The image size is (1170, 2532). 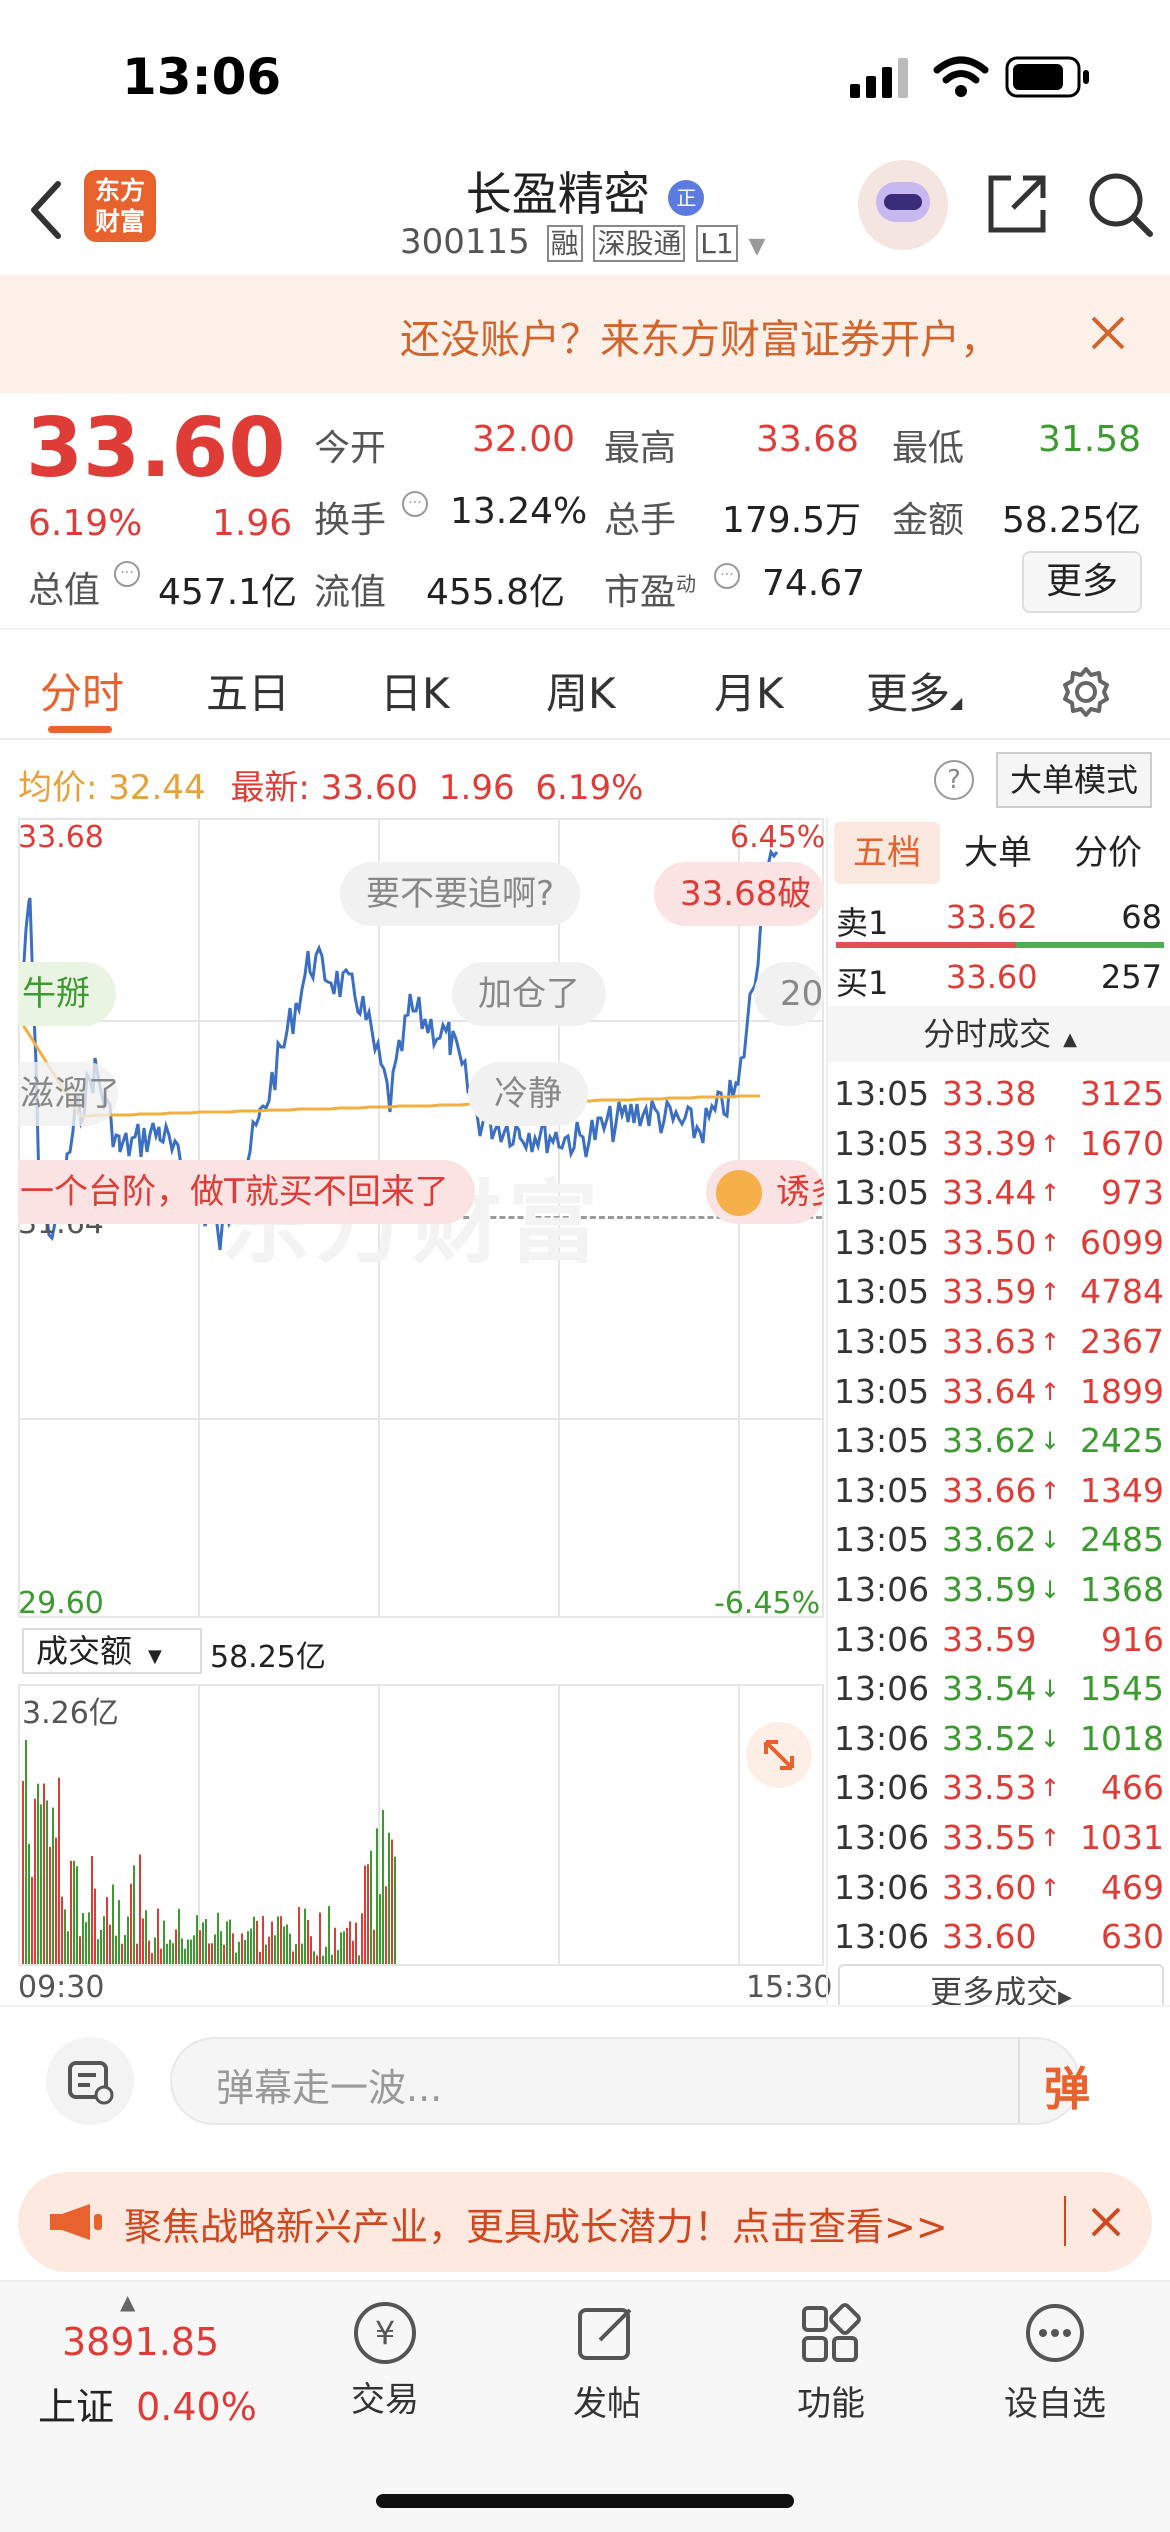 I want to click on danmaku-bubble: 冷静, so click(x=528, y=1094).